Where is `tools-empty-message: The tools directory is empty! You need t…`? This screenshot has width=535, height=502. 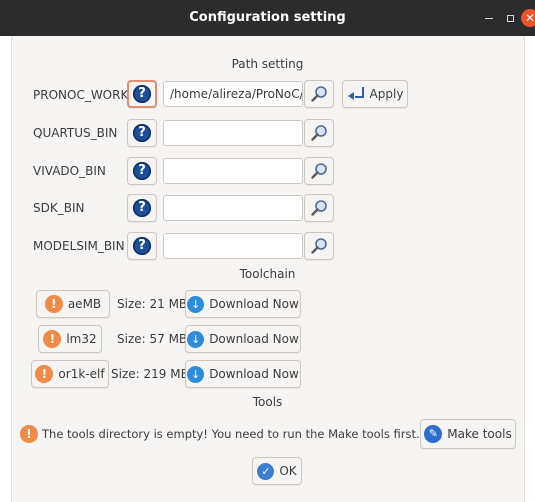 tools-empty-message: The tools directory is empty! You need t… is located at coordinates (231, 434).